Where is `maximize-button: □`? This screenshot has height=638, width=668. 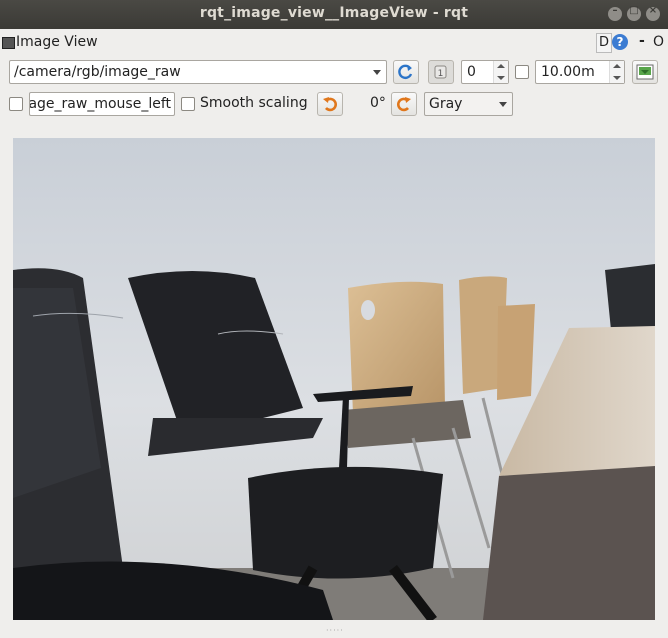 maximize-button: □ is located at coordinates (634, 13).